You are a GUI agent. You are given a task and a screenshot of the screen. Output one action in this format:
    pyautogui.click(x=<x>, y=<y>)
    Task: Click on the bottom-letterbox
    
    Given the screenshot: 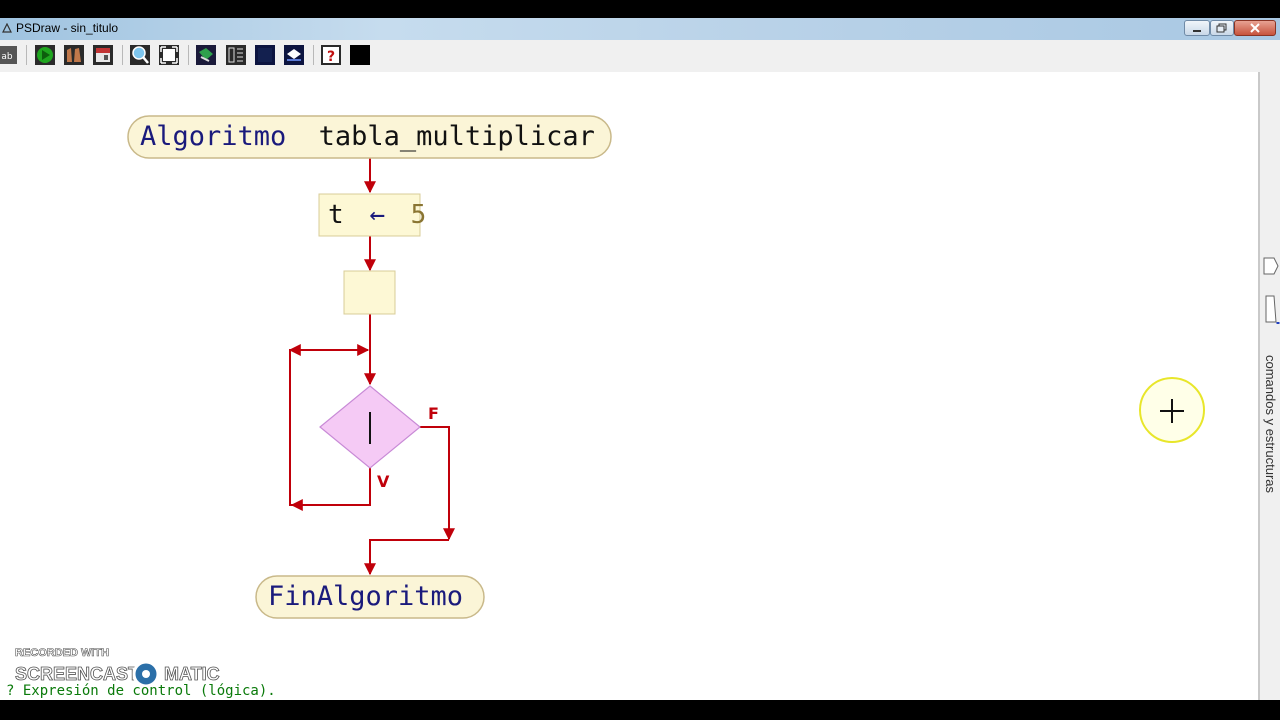 What is the action you would take?
    pyautogui.click(x=640, y=710)
    